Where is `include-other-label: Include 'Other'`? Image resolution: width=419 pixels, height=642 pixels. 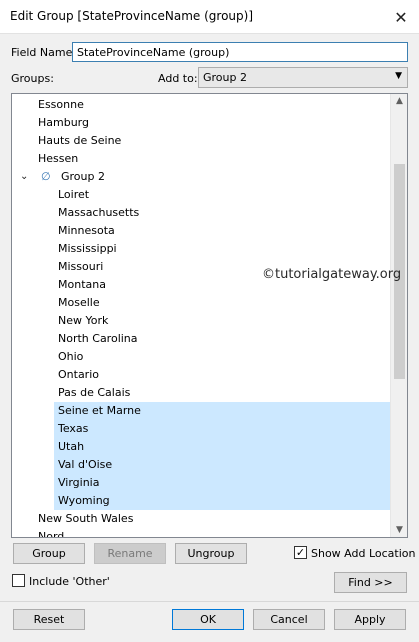
include-other-label: Include 'Other' is located at coordinates (69, 581).